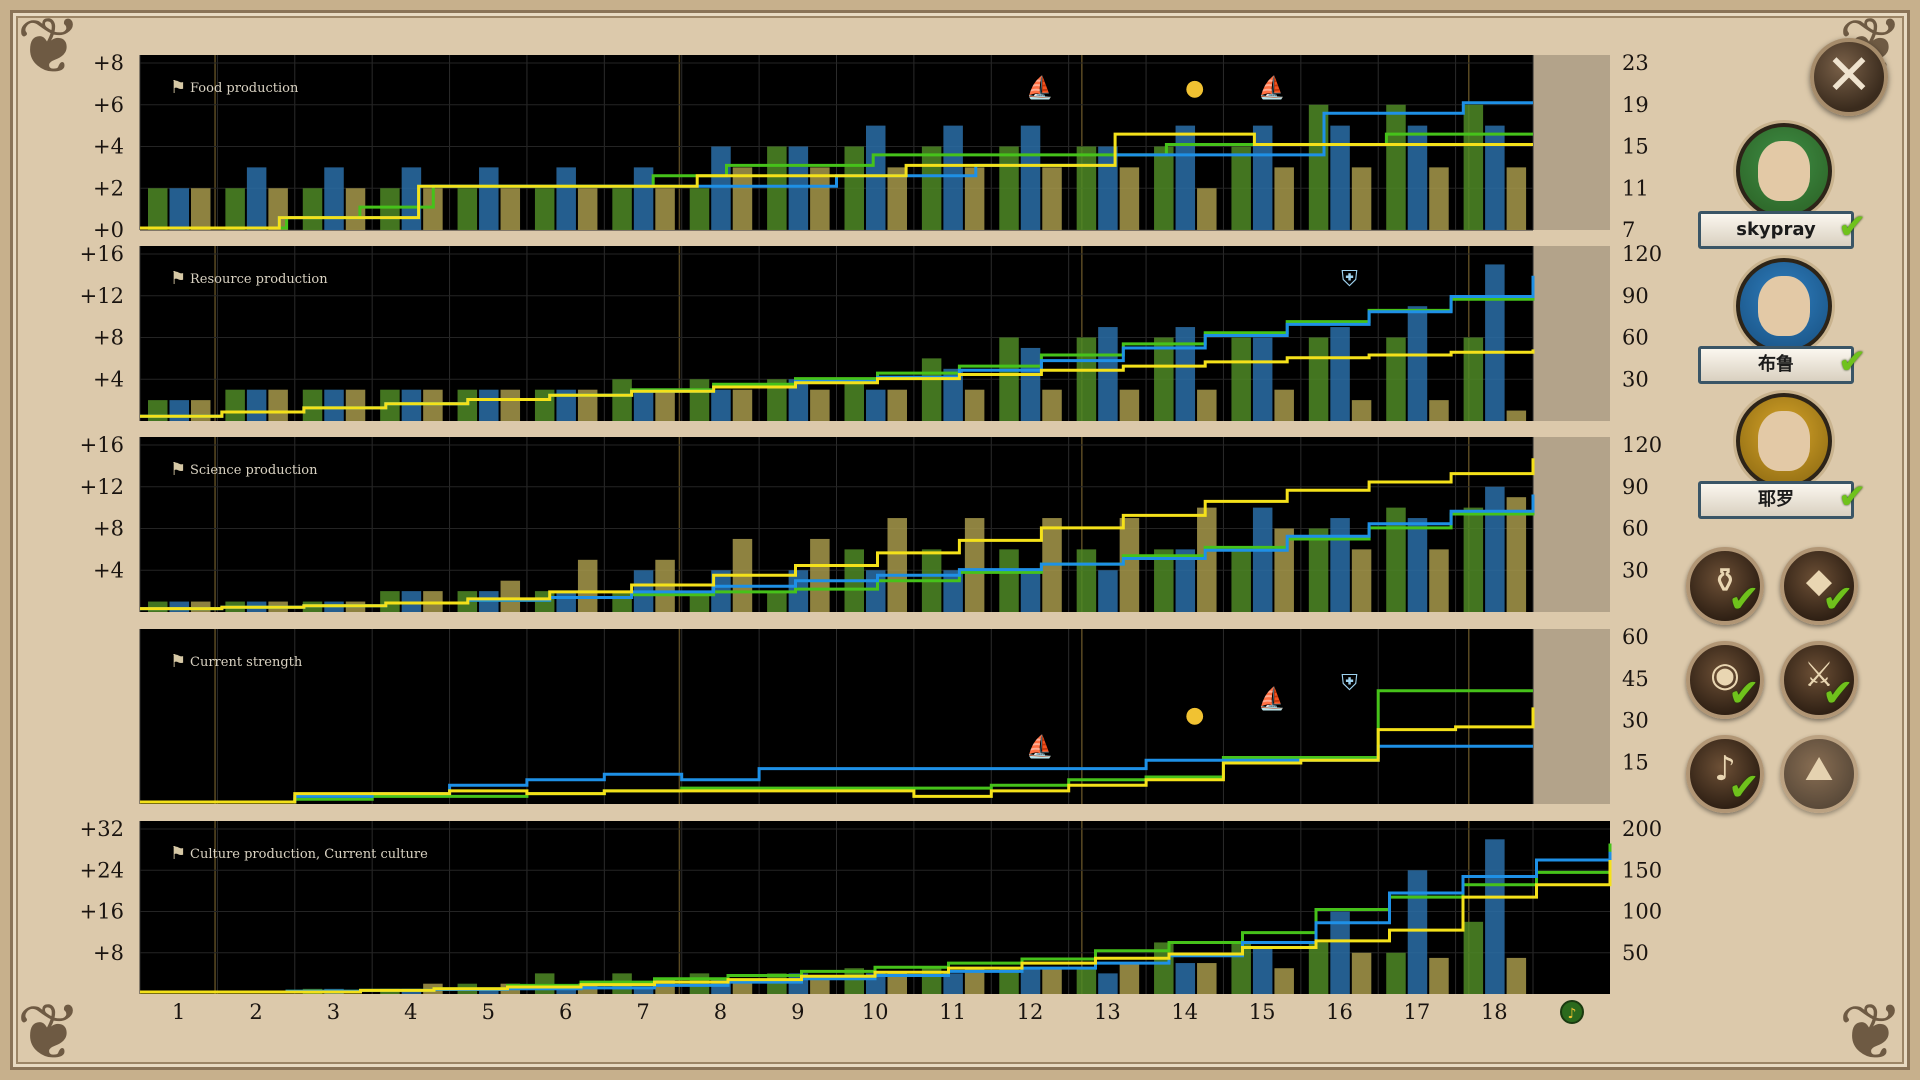 This screenshot has height=1080, width=1920. What do you see at coordinates (1635, 338) in the screenshot?
I see `y2-tick-label: 60` at bounding box center [1635, 338].